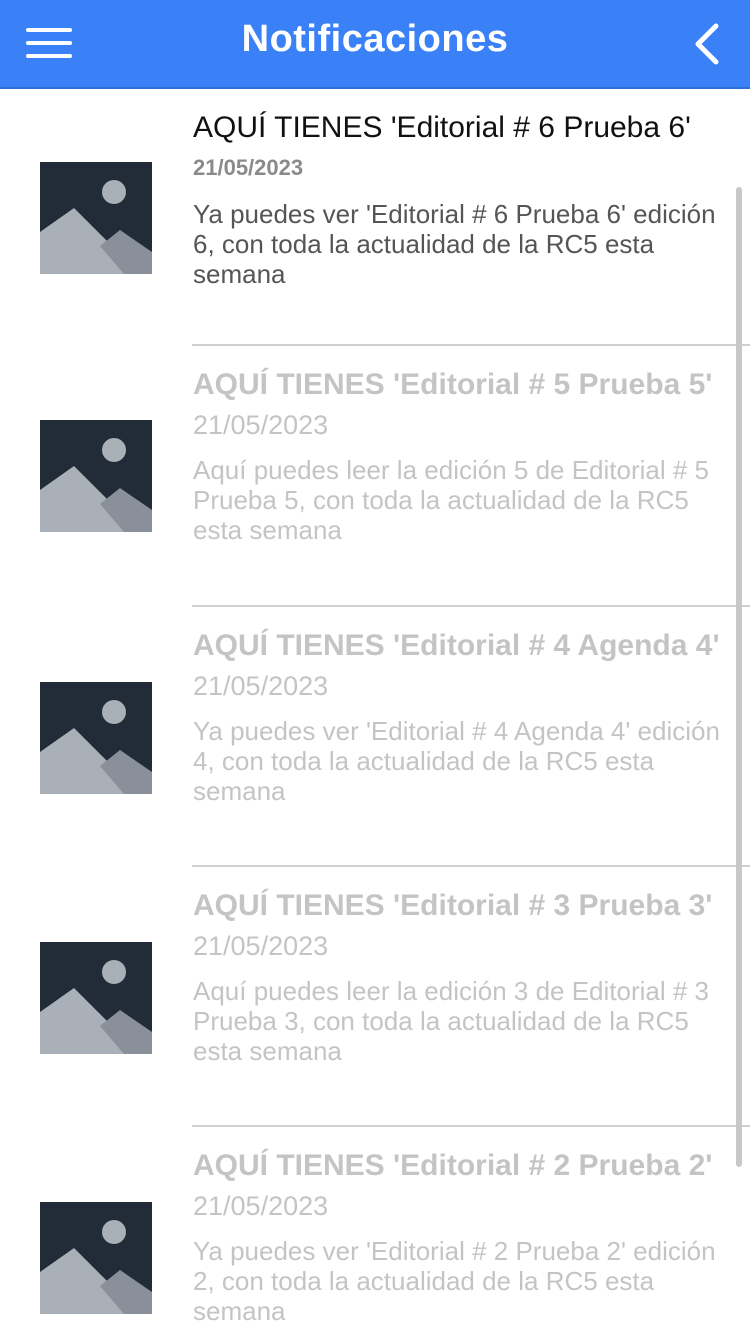 The height and width of the screenshot is (1334, 750). What do you see at coordinates (453, 384) in the screenshot?
I see `notification-title: AQUÍ TIENES 'Editorial # 5 Prueba 5'` at bounding box center [453, 384].